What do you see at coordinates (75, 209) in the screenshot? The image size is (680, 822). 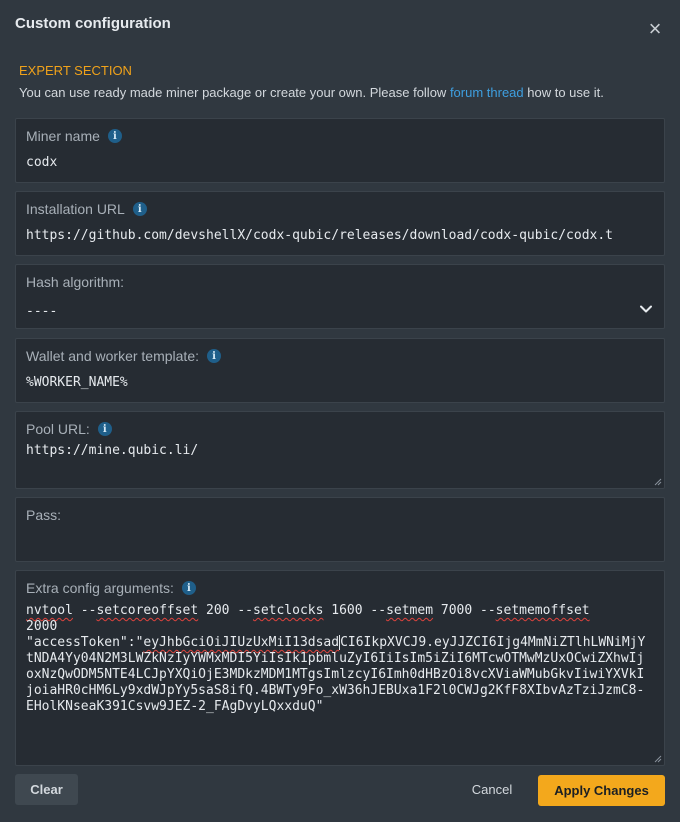 I see `installation-url-label-text: Installation URL` at bounding box center [75, 209].